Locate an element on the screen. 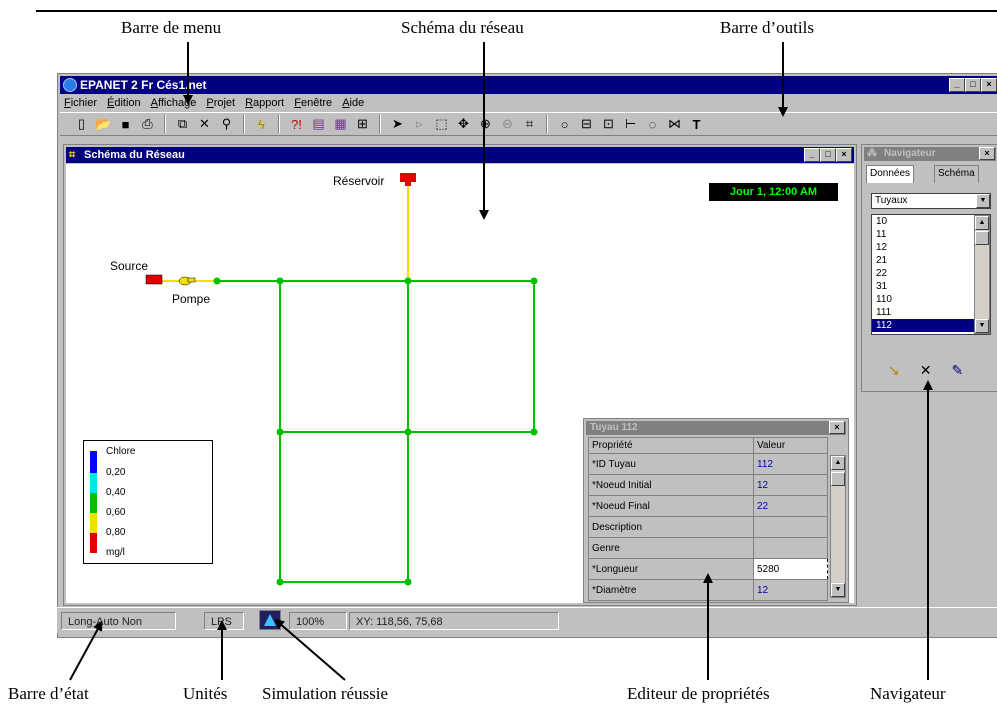 This screenshot has width=997, height=706. table-row: Description is located at coordinates (708, 527).